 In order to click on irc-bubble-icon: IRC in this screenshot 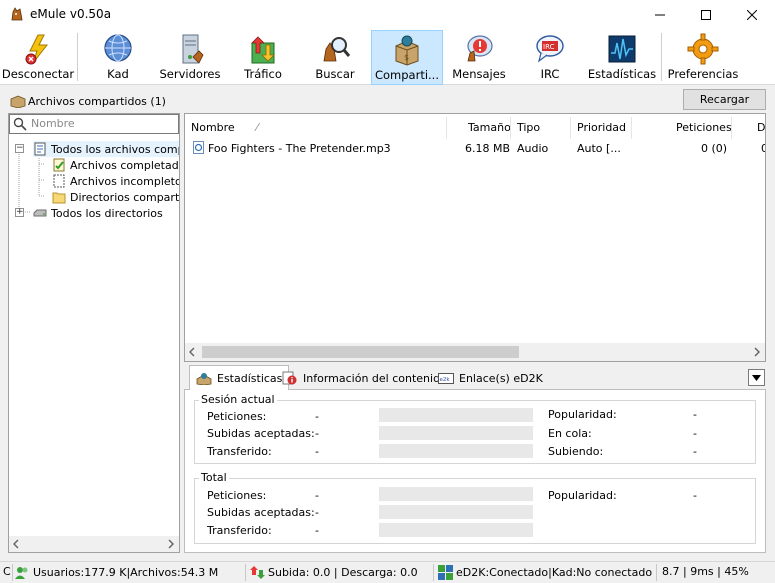, I will do `click(550, 49)`.